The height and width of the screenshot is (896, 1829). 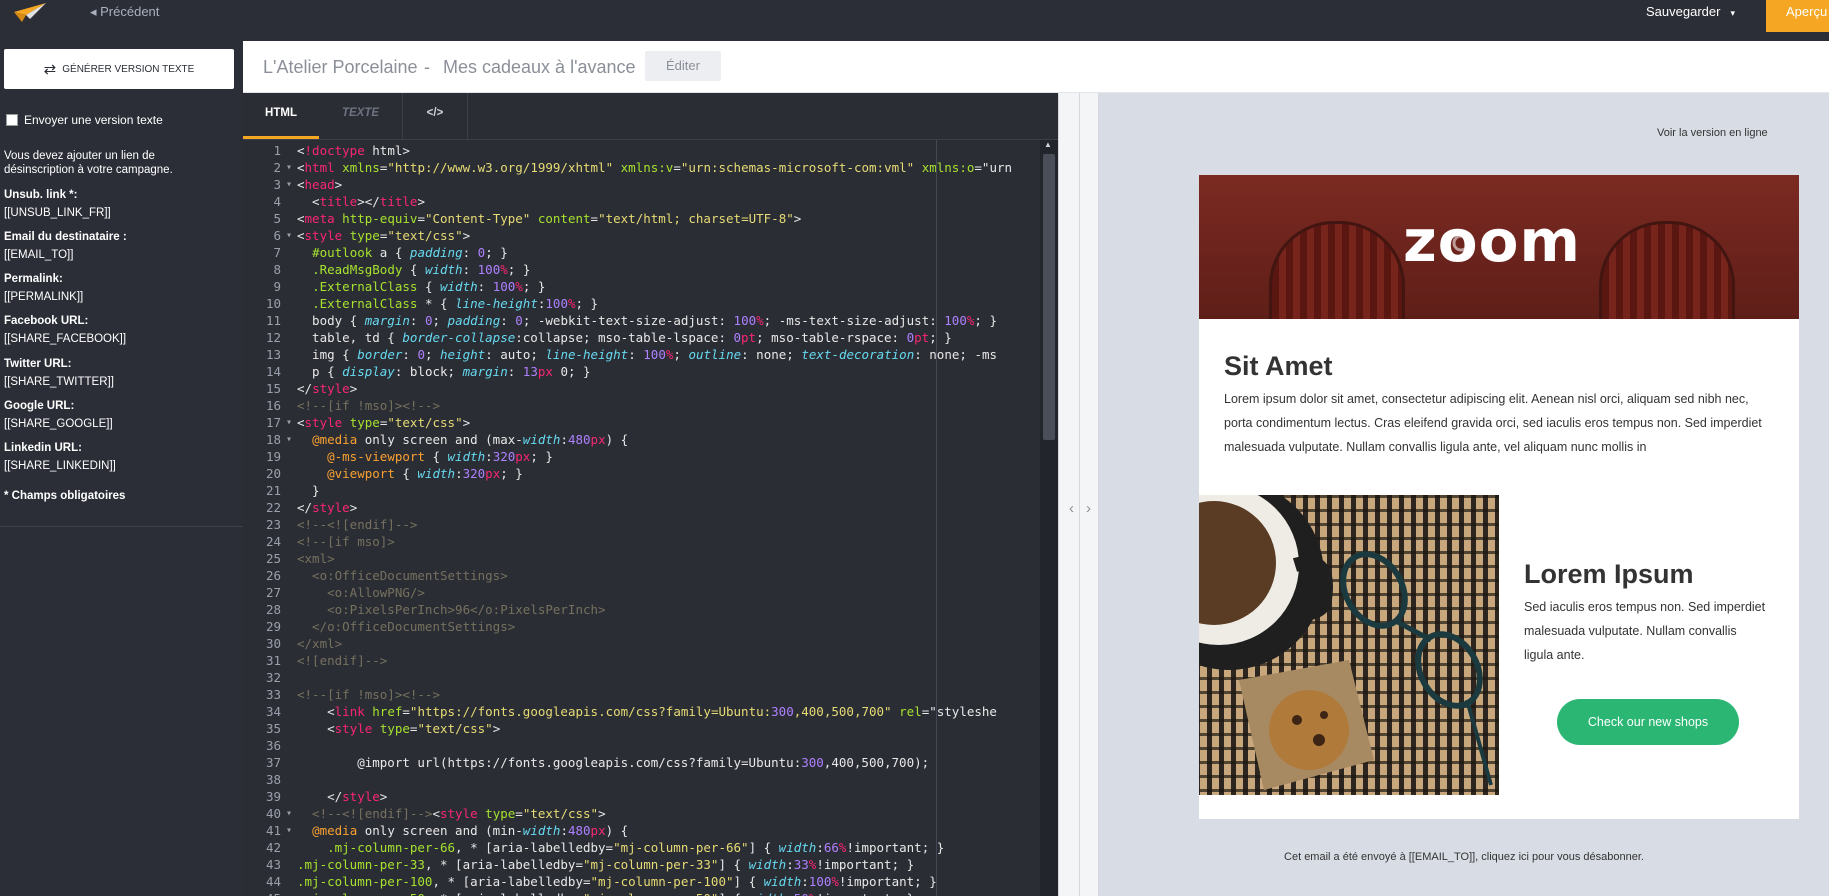 What do you see at coordinates (410, 473) in the screenshot?
I see `code-line: @viewport { width:320px; }` at bounding box center [410, 473].